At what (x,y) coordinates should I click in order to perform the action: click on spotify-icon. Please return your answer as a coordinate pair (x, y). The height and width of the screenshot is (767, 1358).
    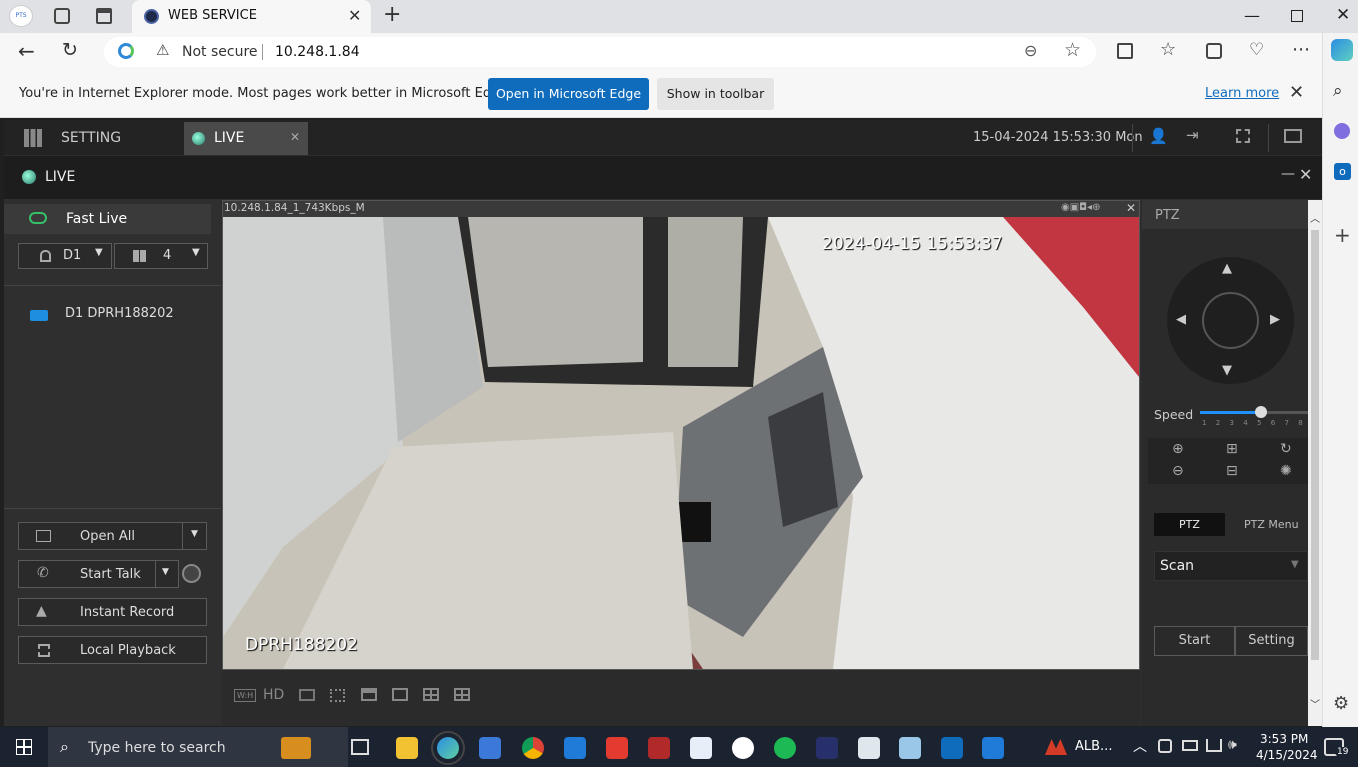
    Looking at the image, I should click on (785, 748).